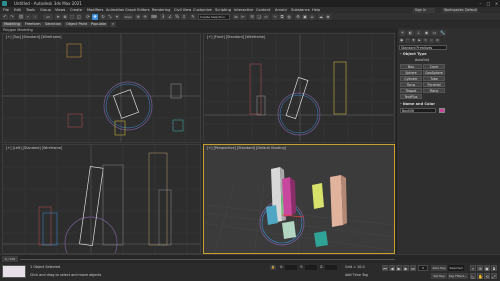 The image size is (500, 281). Describe the element at coordinates (289, 17) in the screenshot. I see `material-editor-icon: ◍` at that location.